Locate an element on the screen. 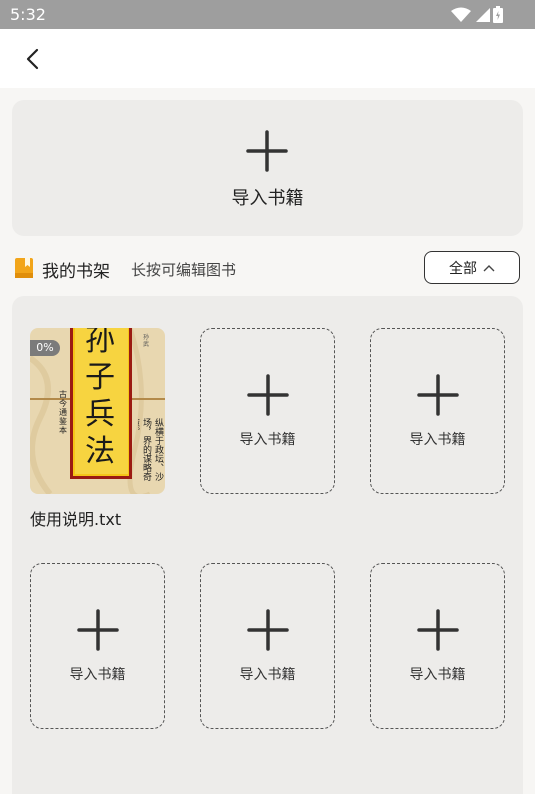  filter-label: 全部 is located at coordinates (463, 268).